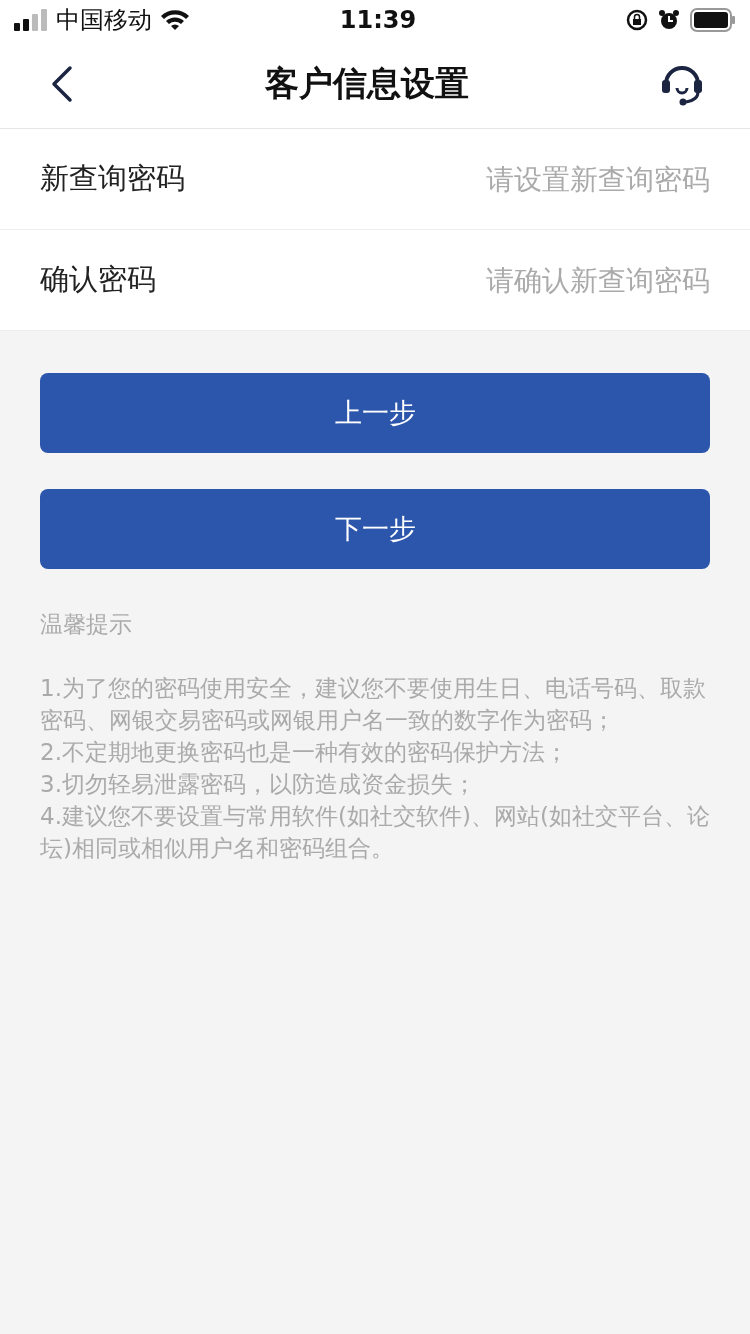 Image resolution: width=750 pixels, height=1334 pixels. What do you see at coordinates (86, 624) in the screenshot?
I see `tips-title: 温馨提示` at bounding box center [86, 624].